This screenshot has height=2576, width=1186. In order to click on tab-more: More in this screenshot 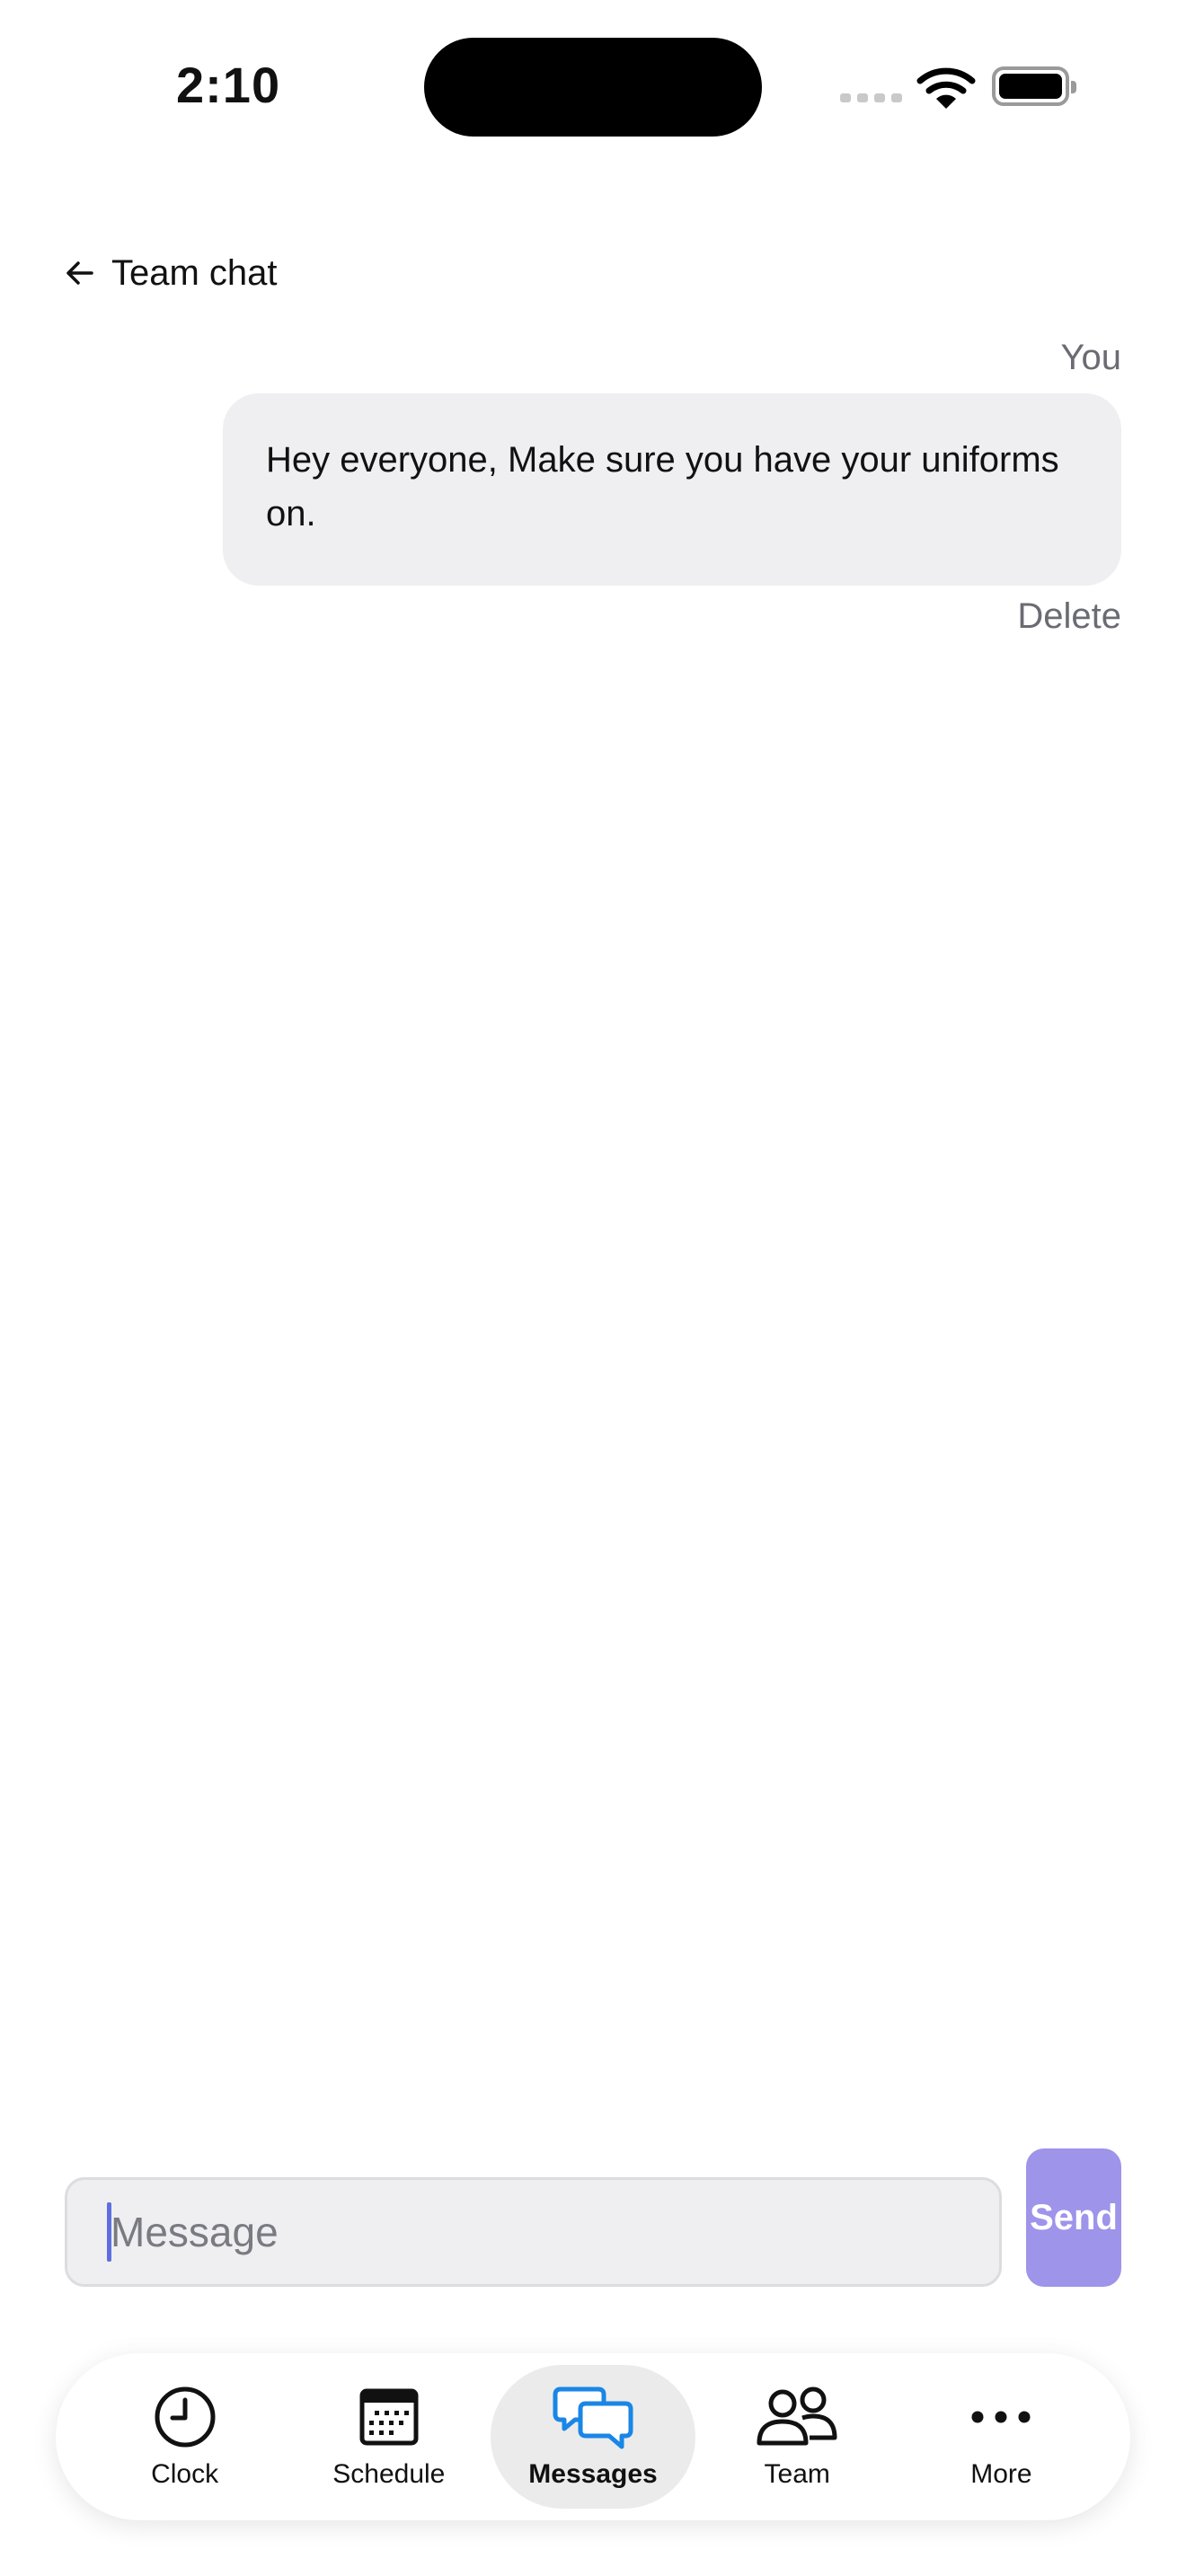, I will do `click(1001, 2437)`.